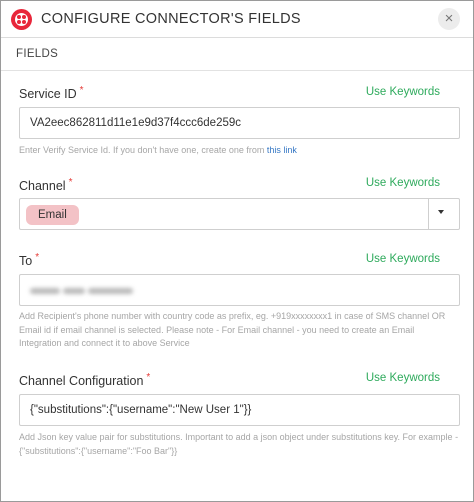 The image size is (474, 502). What do you see at coordinates (441, 212) in the screenshot?
I see `caret-down-icon` at bounding box center [441, 212].